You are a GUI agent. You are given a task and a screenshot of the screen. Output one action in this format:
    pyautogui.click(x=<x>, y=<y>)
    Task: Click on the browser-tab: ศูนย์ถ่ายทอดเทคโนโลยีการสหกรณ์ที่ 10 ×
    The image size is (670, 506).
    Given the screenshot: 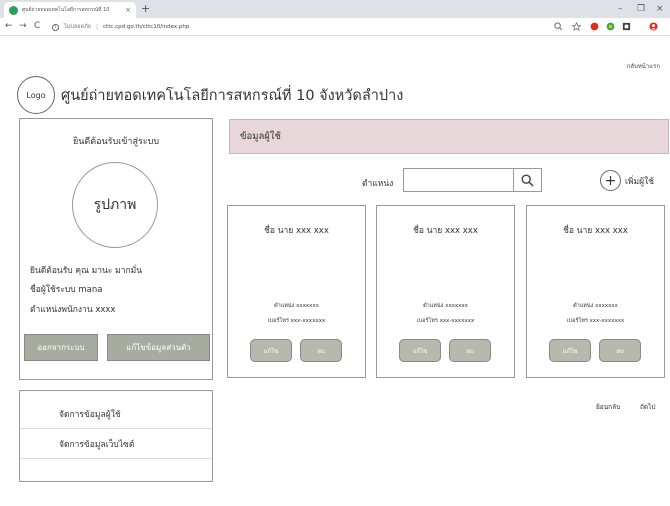 What is the action you would take?
    pyautogui.click(x=70, y=10)
    